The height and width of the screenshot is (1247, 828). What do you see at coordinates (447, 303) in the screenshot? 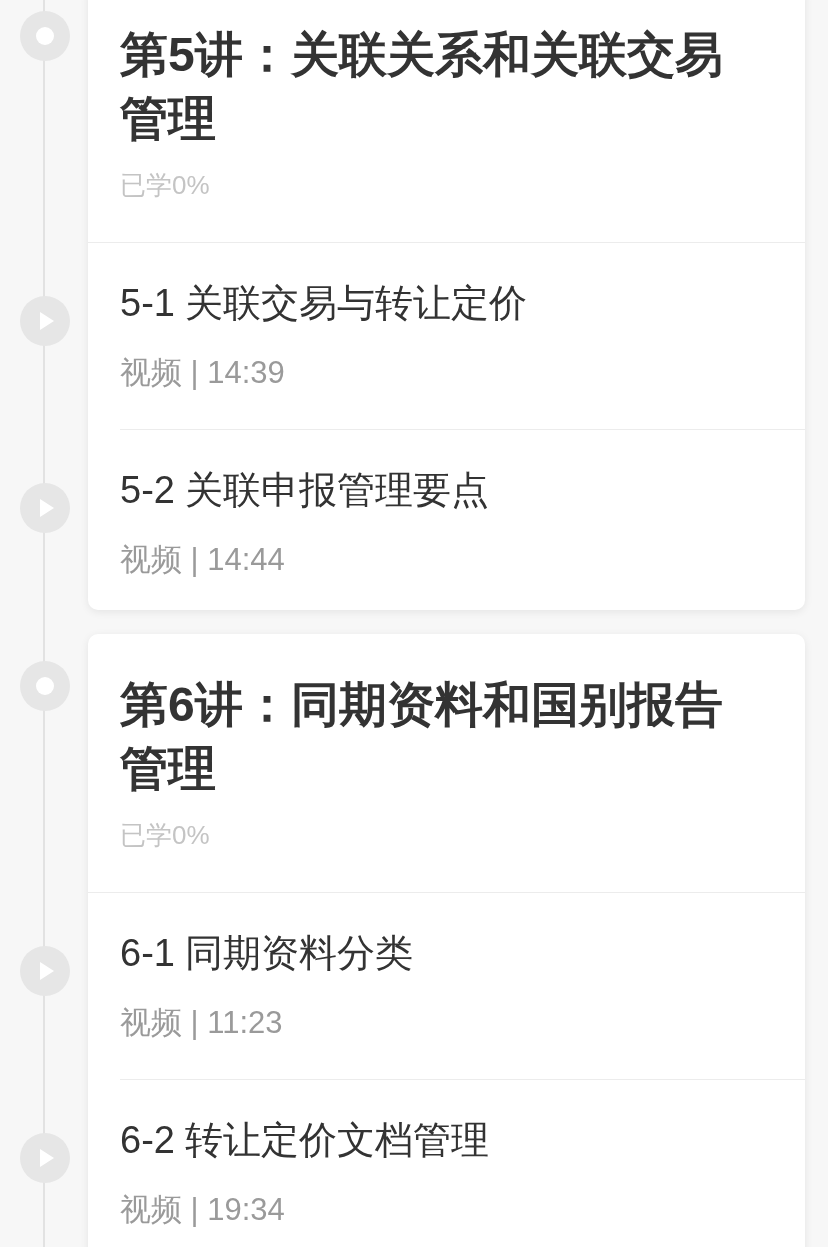
I see `lesson-title: 5-1 关联交易与转让定价` at bounding box center [447, 303].